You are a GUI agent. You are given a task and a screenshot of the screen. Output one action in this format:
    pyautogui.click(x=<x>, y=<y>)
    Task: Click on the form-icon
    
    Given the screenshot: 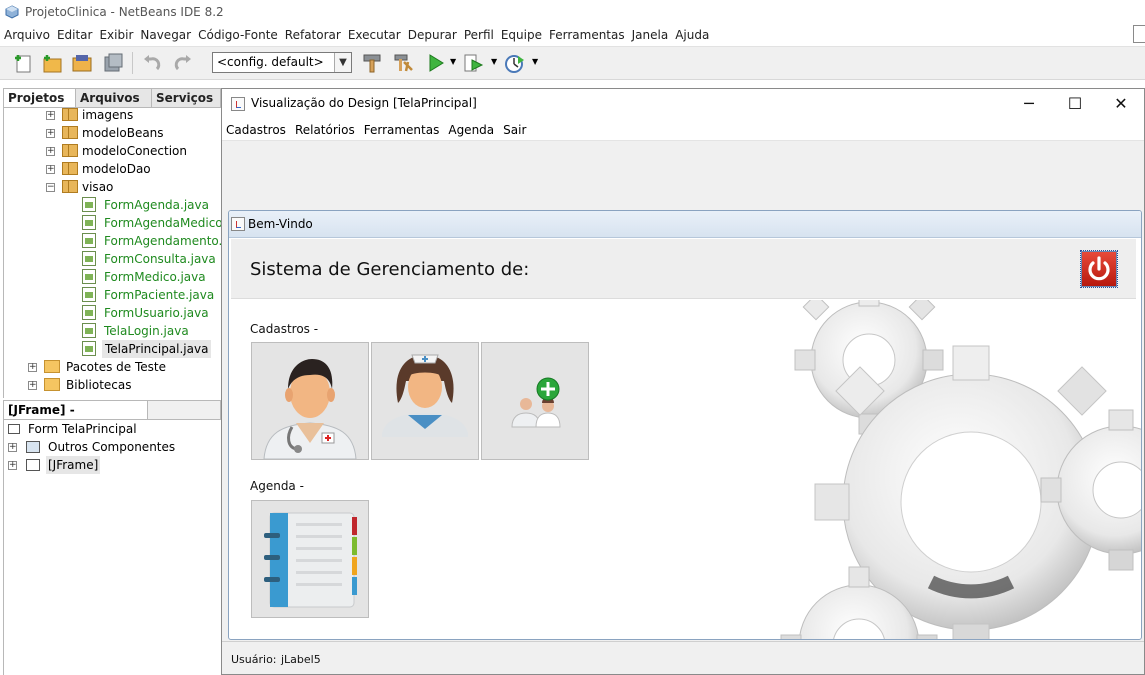 What is the action you would take?
    pyautogui.click(x=14, y=429)
    